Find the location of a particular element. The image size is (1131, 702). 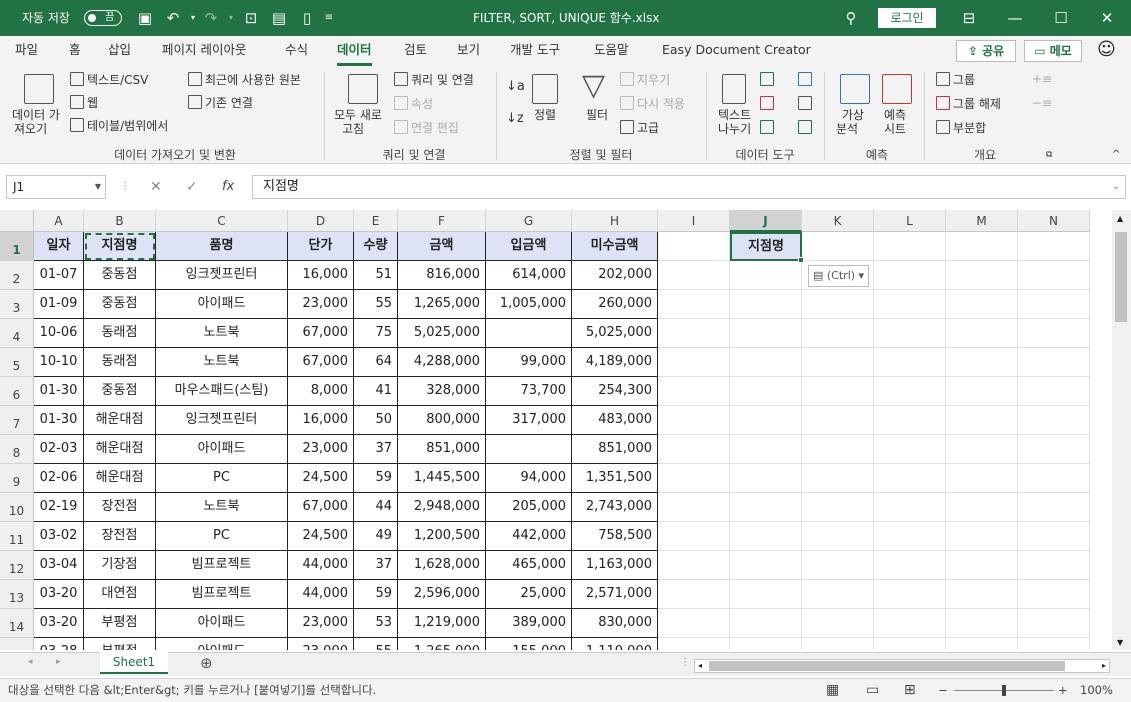

row-header-1: 1 is located at coordinates (17, 246).